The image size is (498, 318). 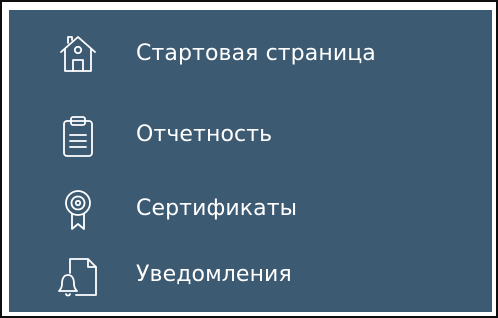 What do you see at coordinates (217, 208) in the screenshot?
I see `sidebar-item-label: Сертификаты` at bounding box center [217, 208].